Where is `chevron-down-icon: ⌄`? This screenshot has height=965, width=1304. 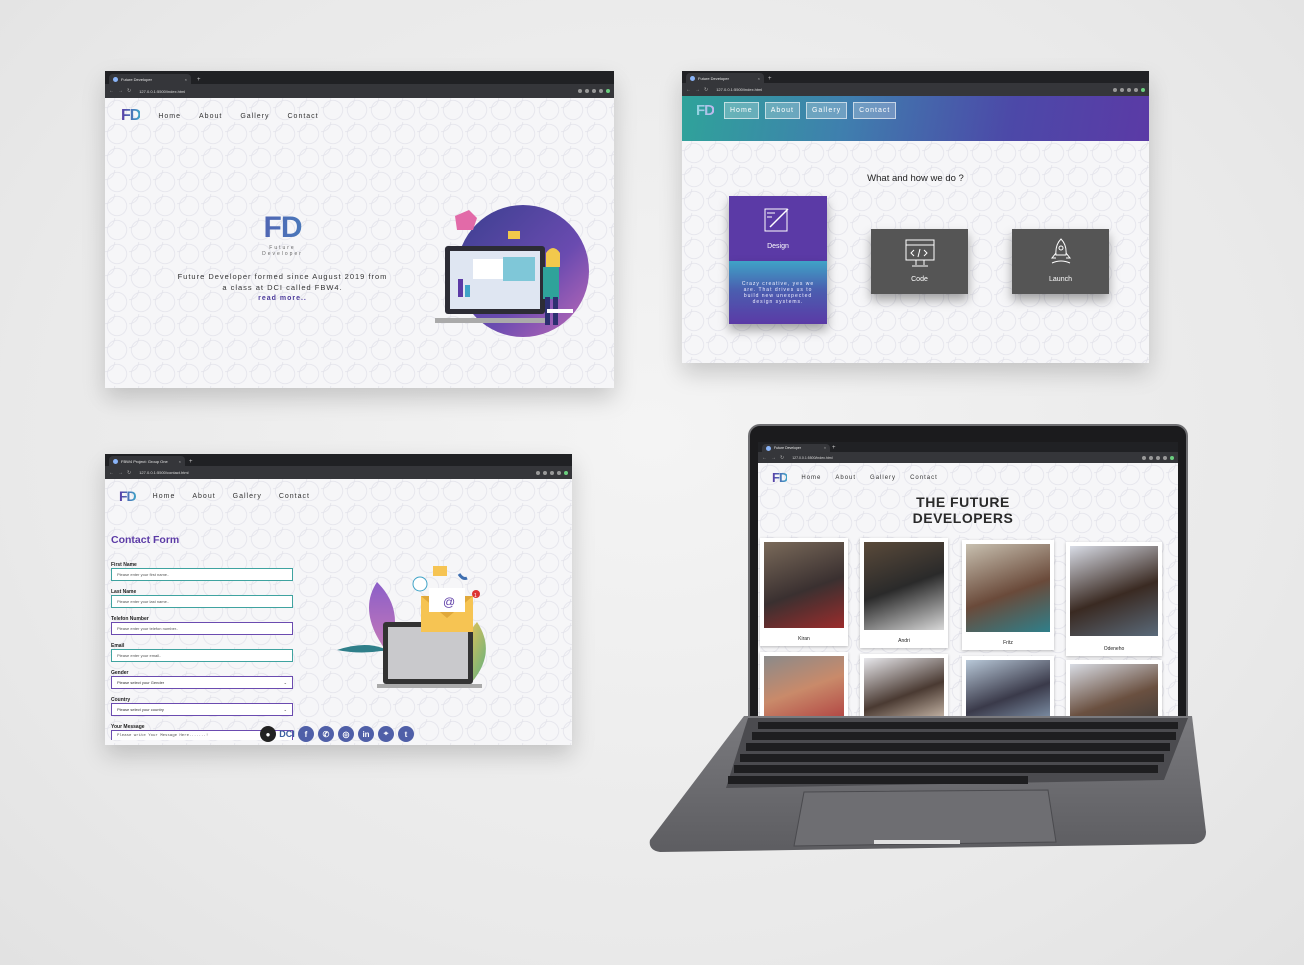
chevron-down-icon: ⌄ is located at coordinates (285, 682).